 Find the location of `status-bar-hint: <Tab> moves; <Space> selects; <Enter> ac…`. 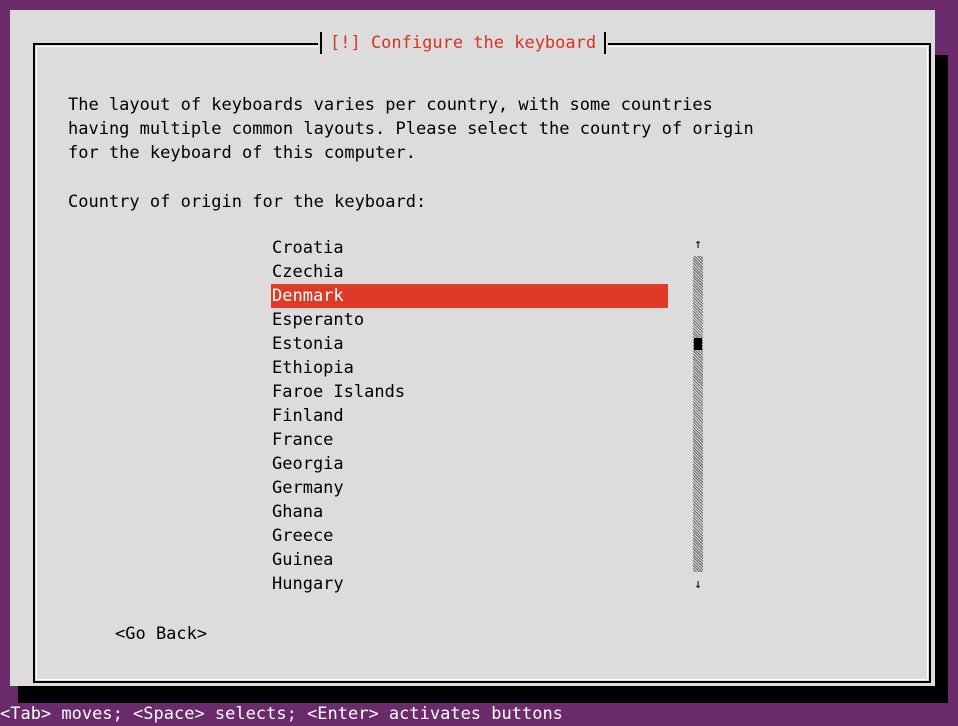

status-bar-hint: <Tab> moves; <Space> selects; <Enter> ac… is located at coordinates (281, 714).